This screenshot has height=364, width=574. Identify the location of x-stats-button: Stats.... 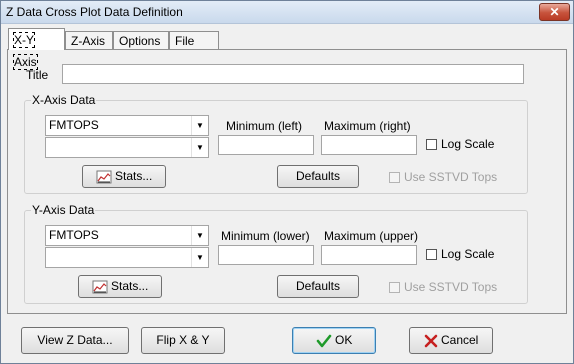
(124, 176).